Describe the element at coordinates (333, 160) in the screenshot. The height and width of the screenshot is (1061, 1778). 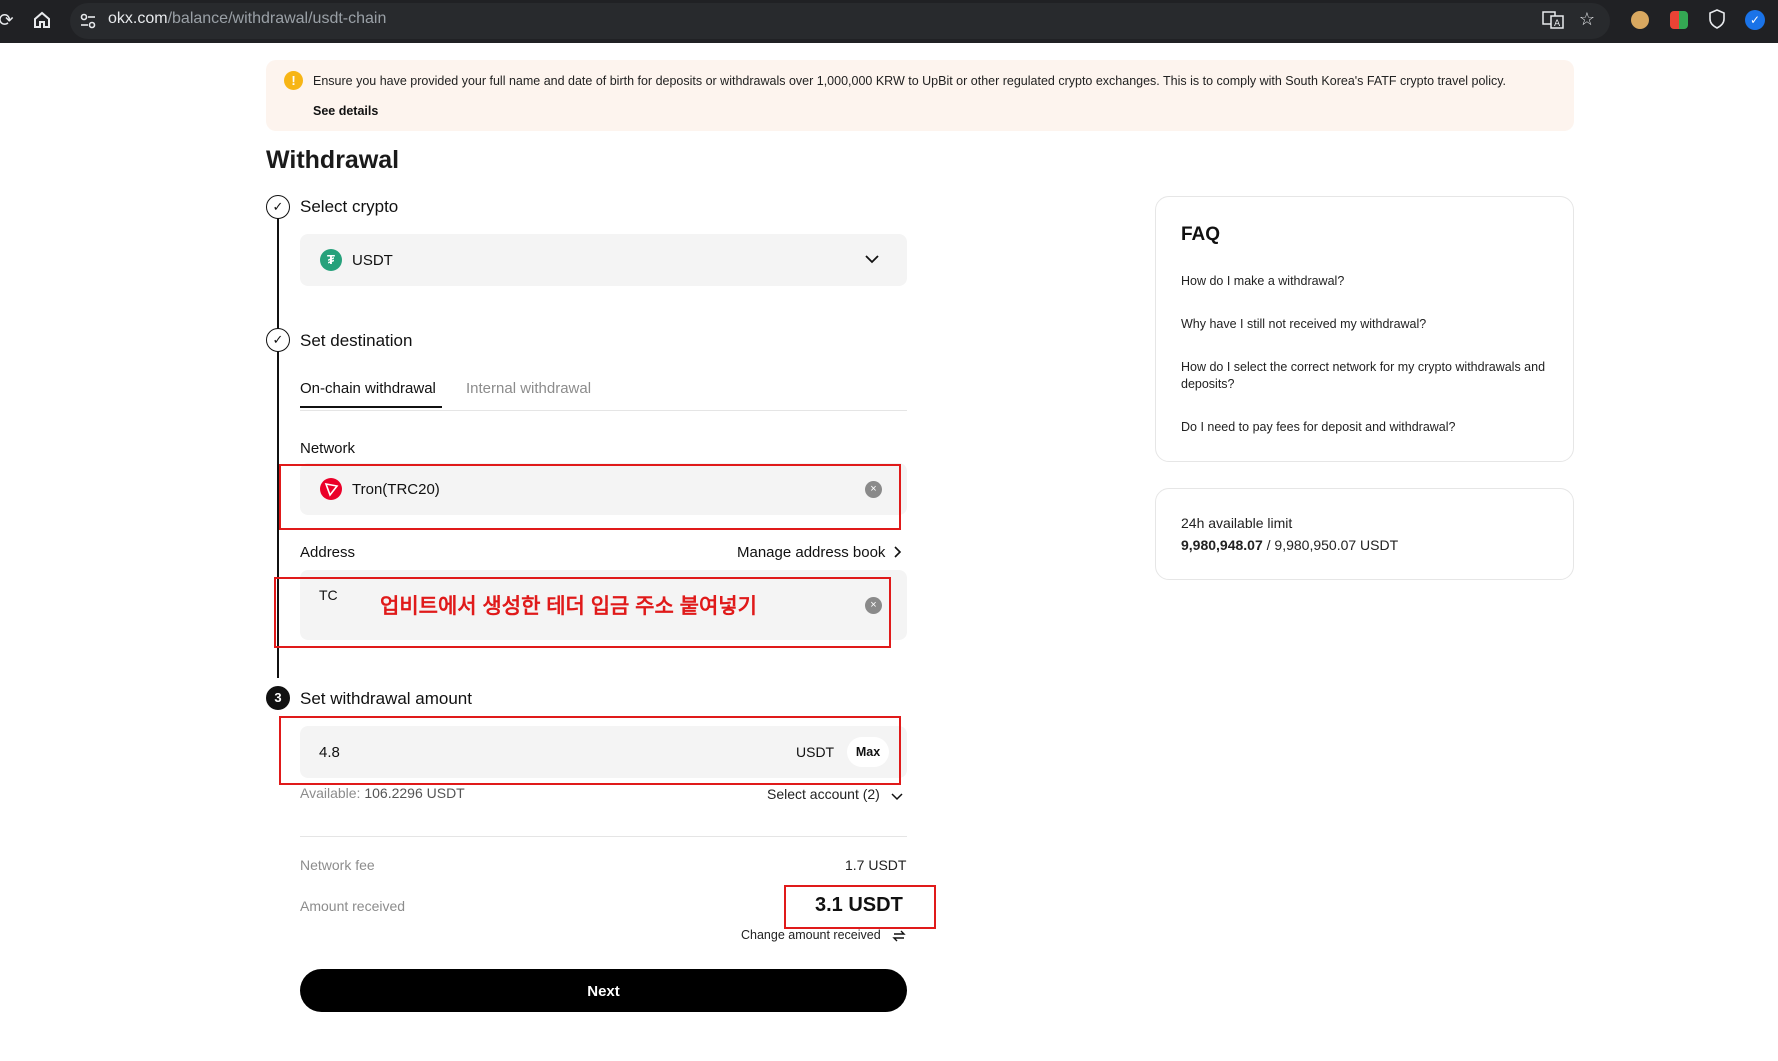
I see `page-title: Withdrawal` at that location.